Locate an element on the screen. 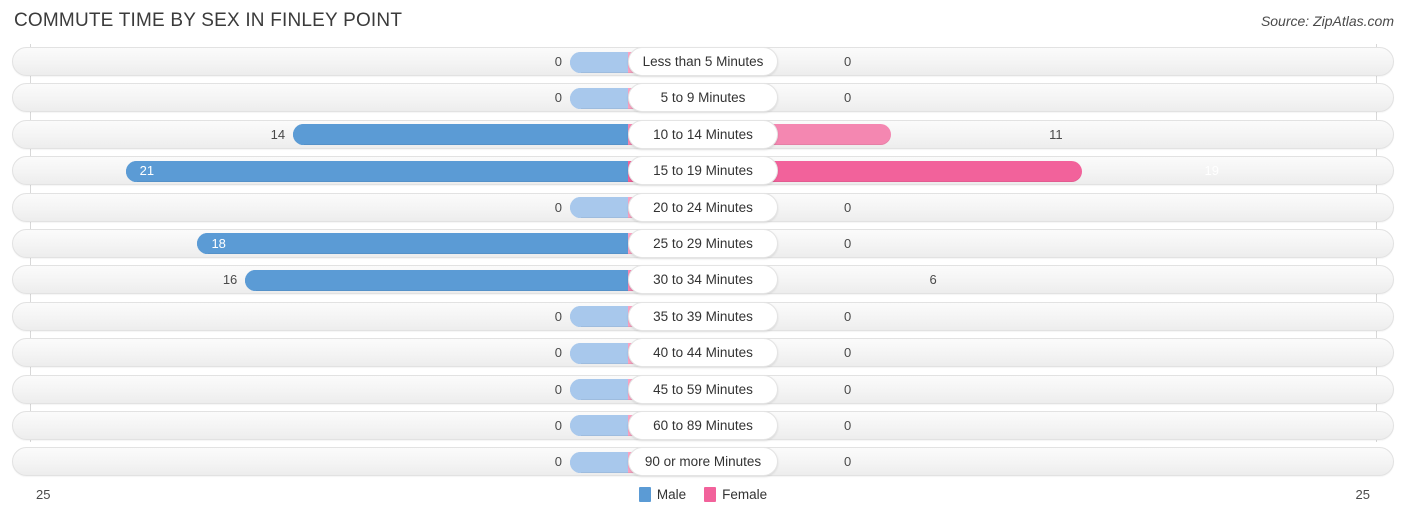  value-label-male: 18 is located at coordinates (218, 243).